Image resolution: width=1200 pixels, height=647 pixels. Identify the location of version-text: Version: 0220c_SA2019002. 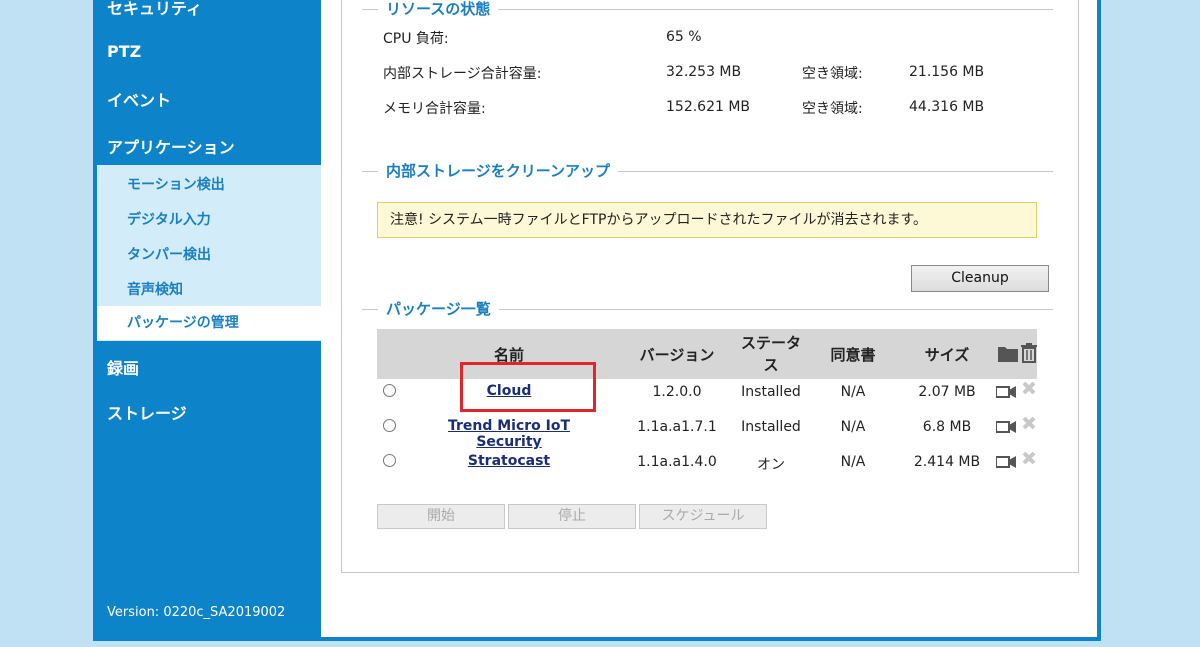
(196, 612).